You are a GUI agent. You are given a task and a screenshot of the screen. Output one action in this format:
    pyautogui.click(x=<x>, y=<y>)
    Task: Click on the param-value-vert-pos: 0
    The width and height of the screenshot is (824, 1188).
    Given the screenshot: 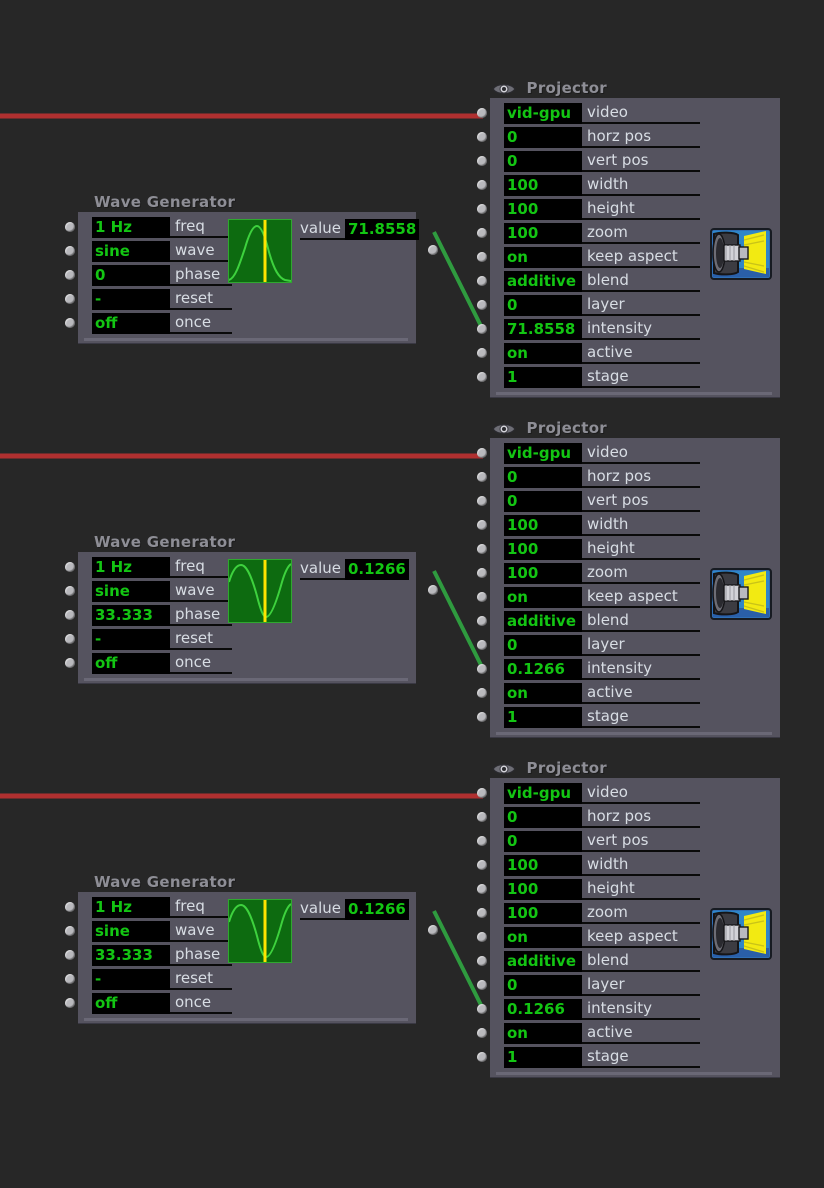 What is the action you would take?
    pyautogui.click(x=543, y=501)
    